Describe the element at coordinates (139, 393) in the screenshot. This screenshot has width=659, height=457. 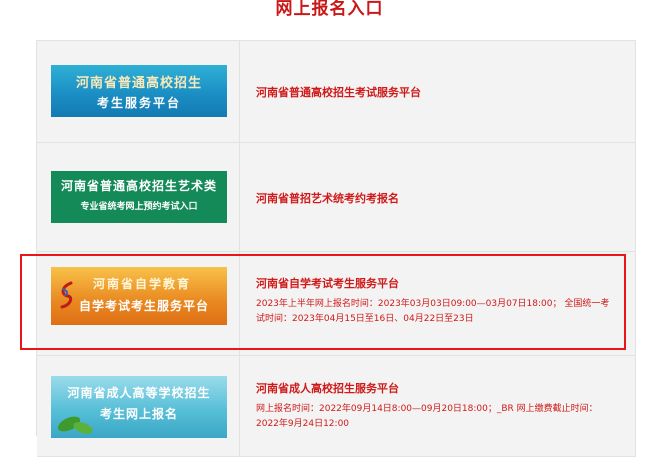
I see `logo-line1: 河南省成人高等学校招生` at that location.